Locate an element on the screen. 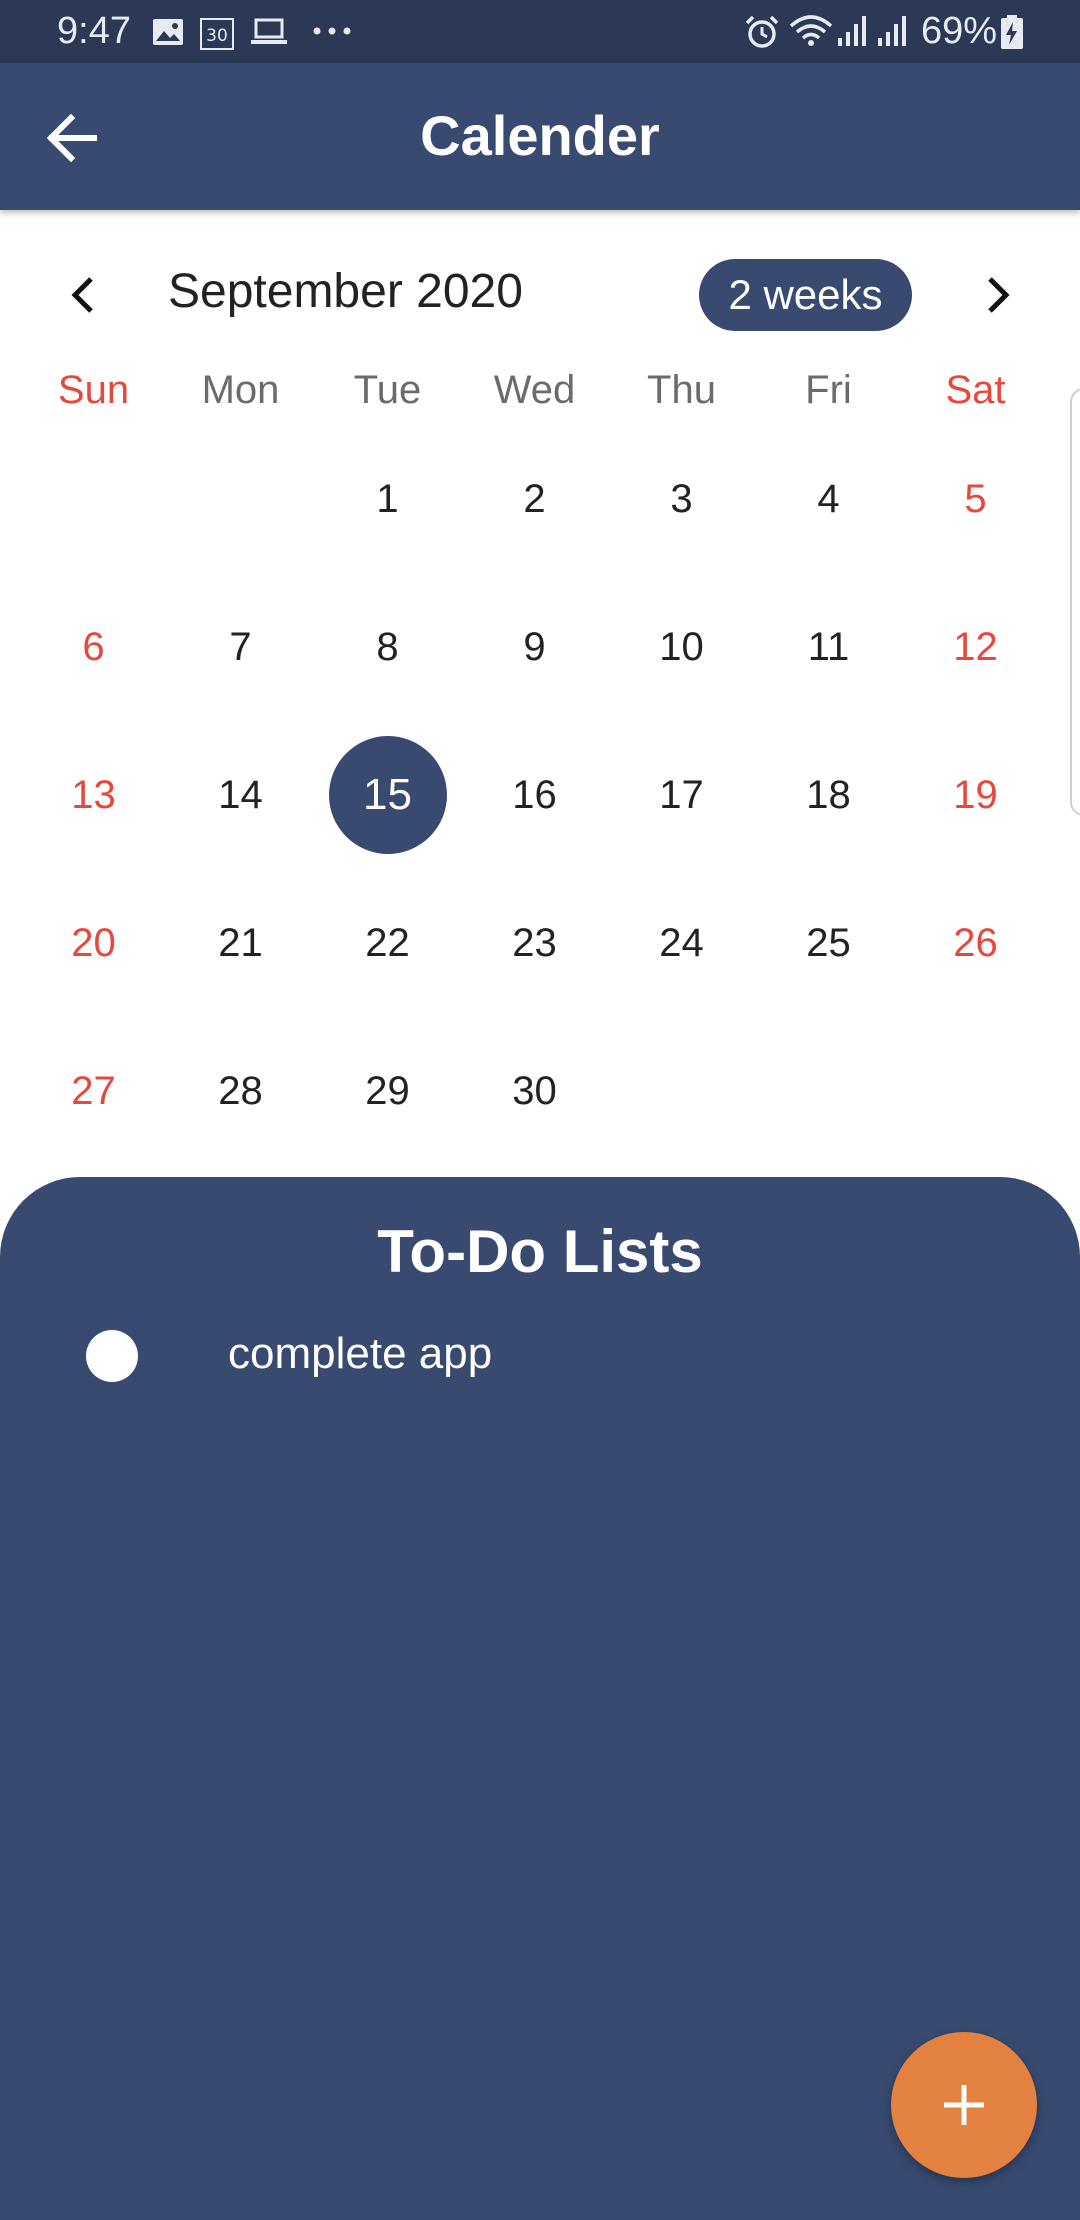 Image resolution: width=1080 pixels, height=2220 pixels. day-number: 8 is located at coordinates (387, 646).